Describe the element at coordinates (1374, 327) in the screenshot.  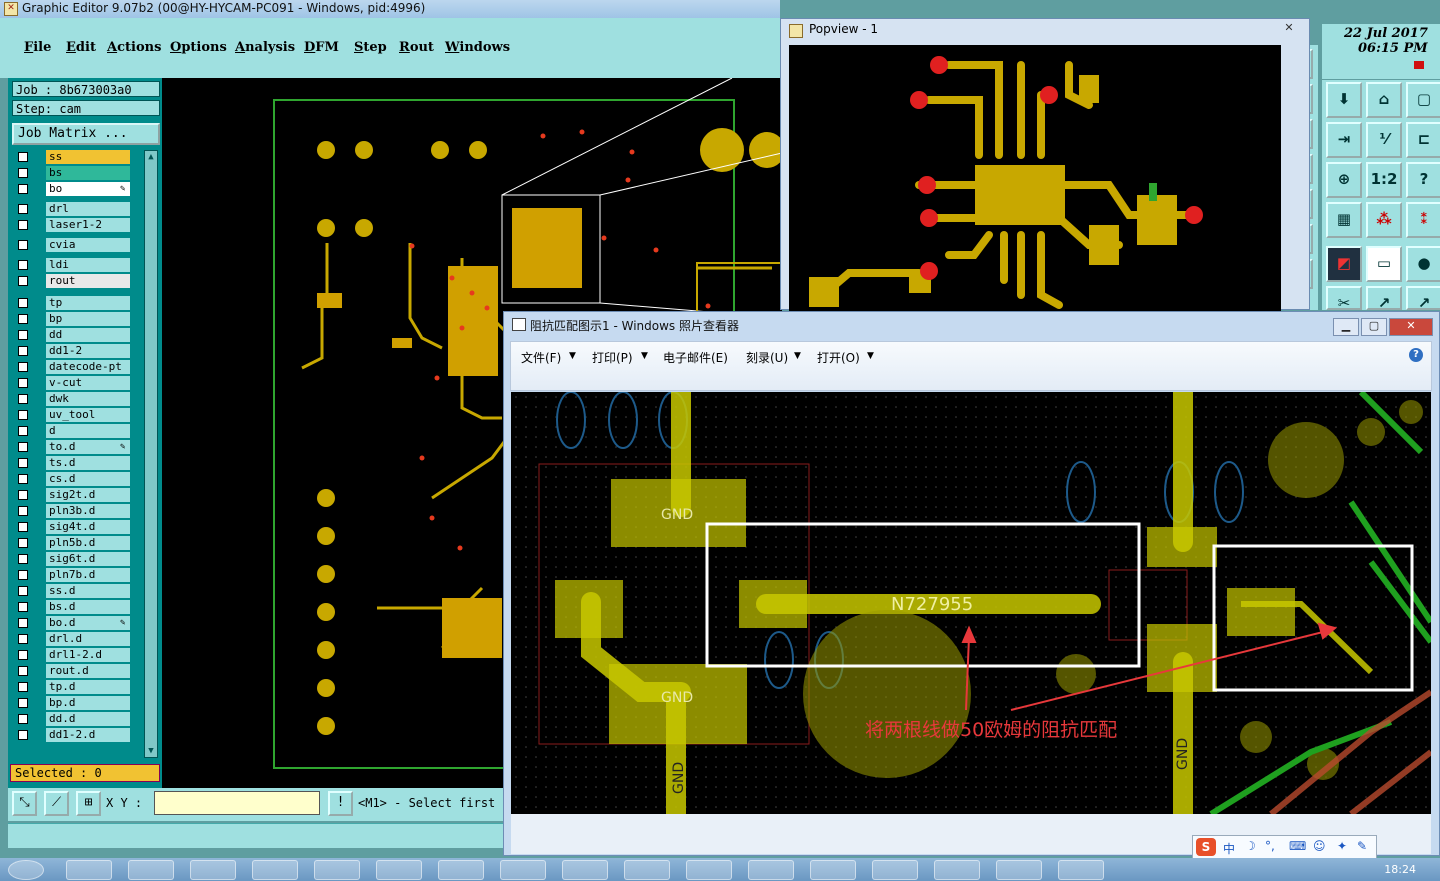
I see `maximize-icon: ▢` at that location.